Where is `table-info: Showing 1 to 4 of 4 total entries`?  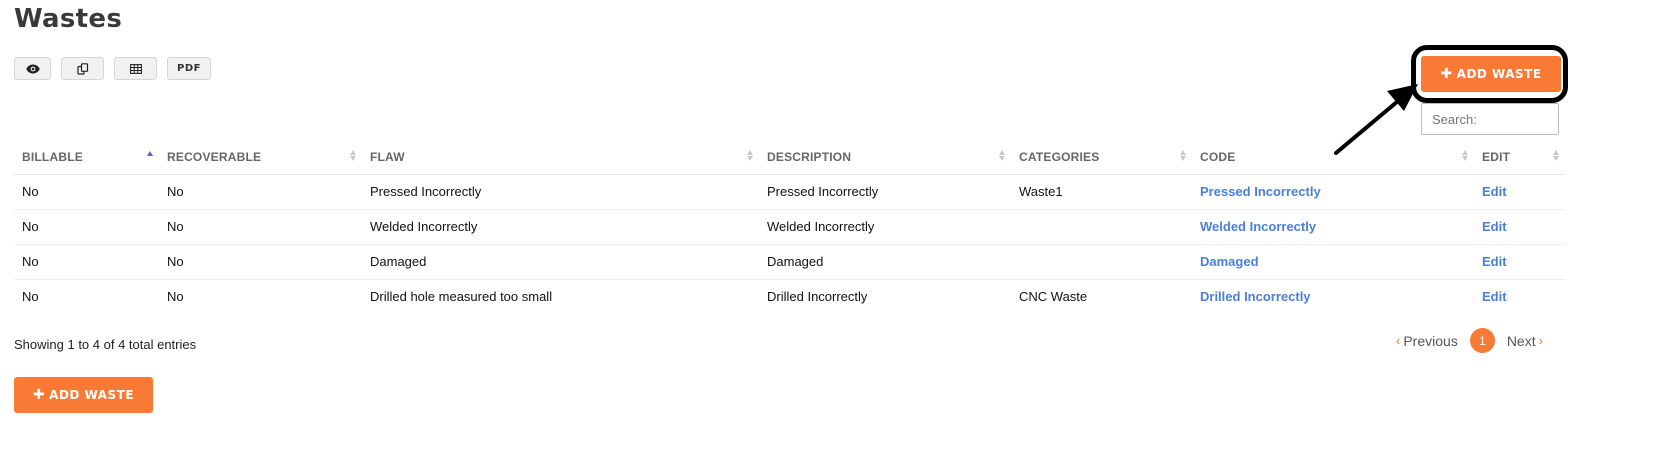
table-info: Showing 1 to 4 of 4 total entries is located at coordinates (105, 344).